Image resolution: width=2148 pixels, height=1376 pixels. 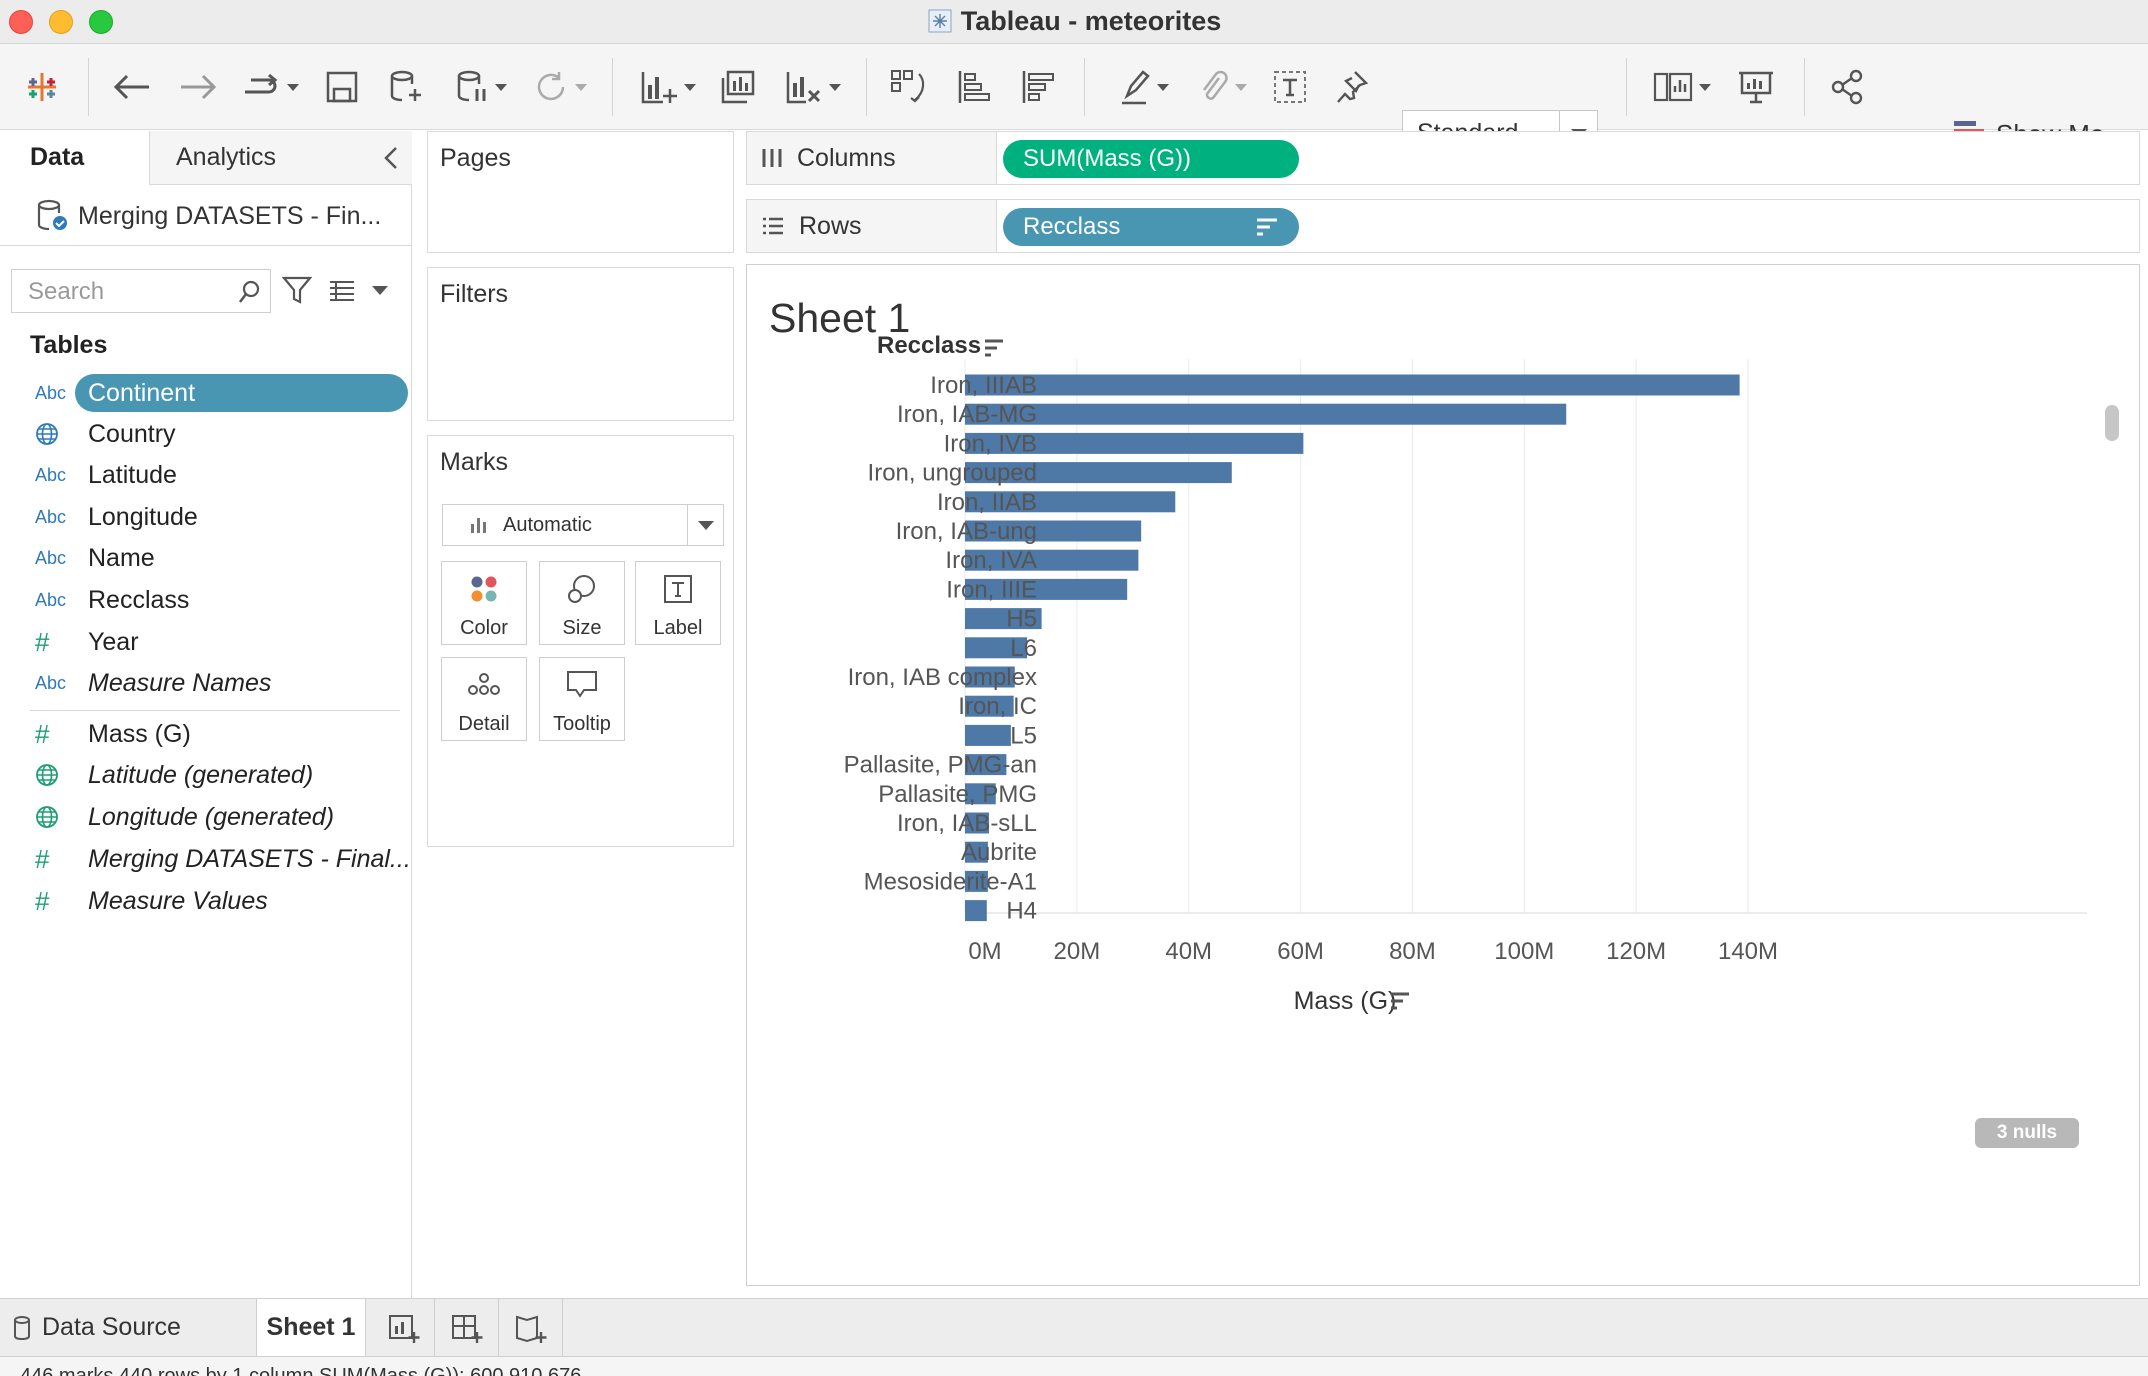 I want to click on tooltip-icon, so click(x=582, y=685).